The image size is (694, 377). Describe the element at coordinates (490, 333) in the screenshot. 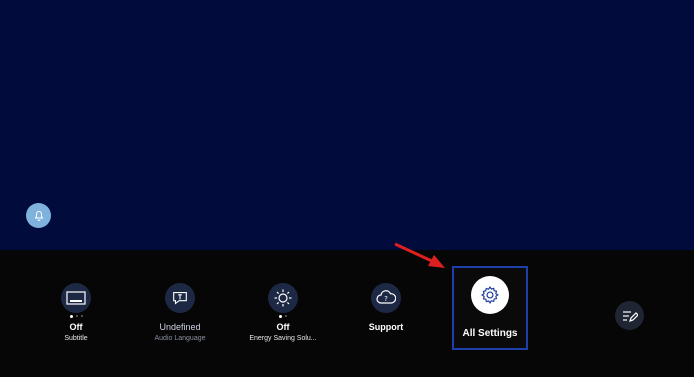

I see `all-settings-label: All Settings` at that location.